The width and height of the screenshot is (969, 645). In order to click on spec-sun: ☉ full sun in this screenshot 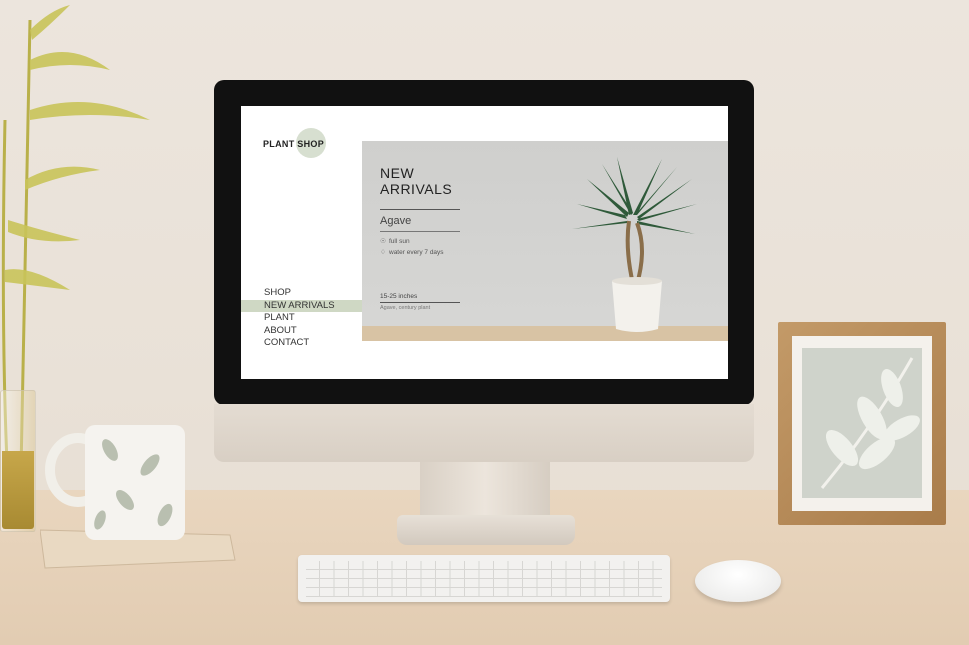, I will do `click(395, 241)`.